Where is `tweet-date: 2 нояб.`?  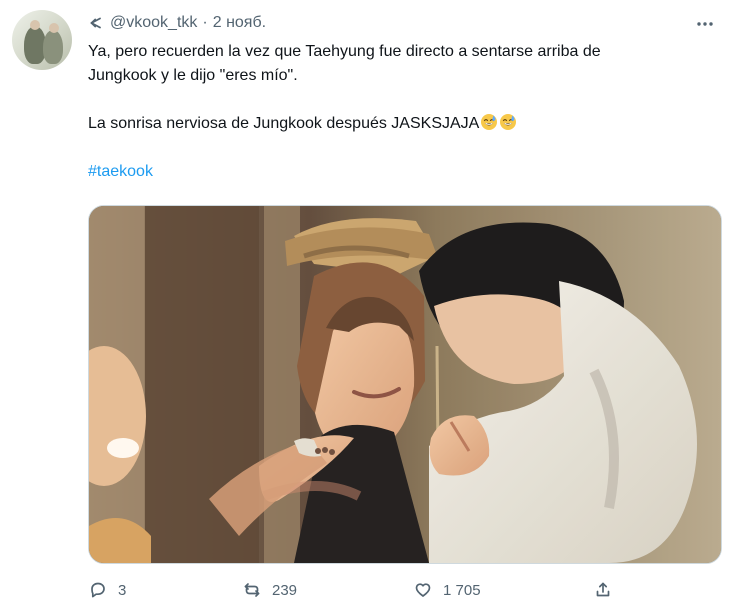 tweet-date: 2 нояб. is located at coordinates (239, 23).